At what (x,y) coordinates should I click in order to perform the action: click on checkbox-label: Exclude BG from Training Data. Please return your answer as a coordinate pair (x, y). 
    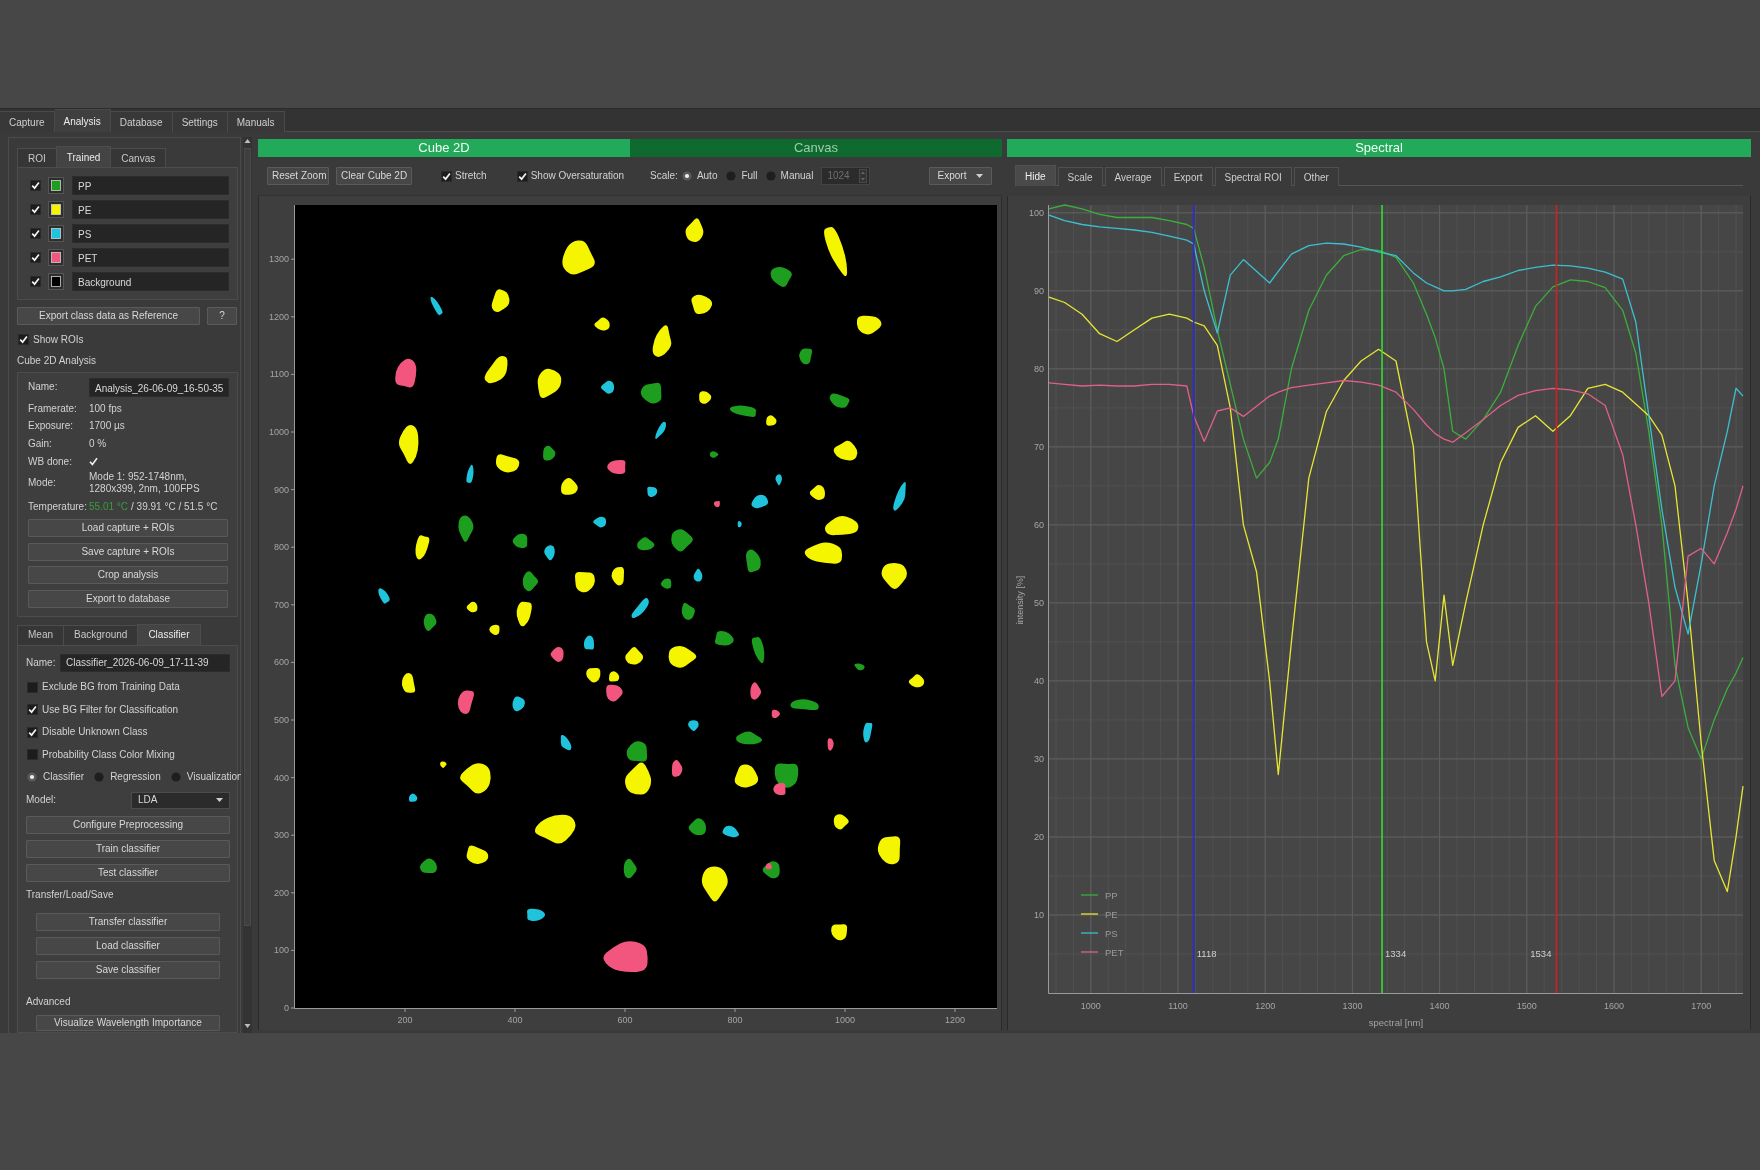
    Looking at the image, I should click on (111, 687).